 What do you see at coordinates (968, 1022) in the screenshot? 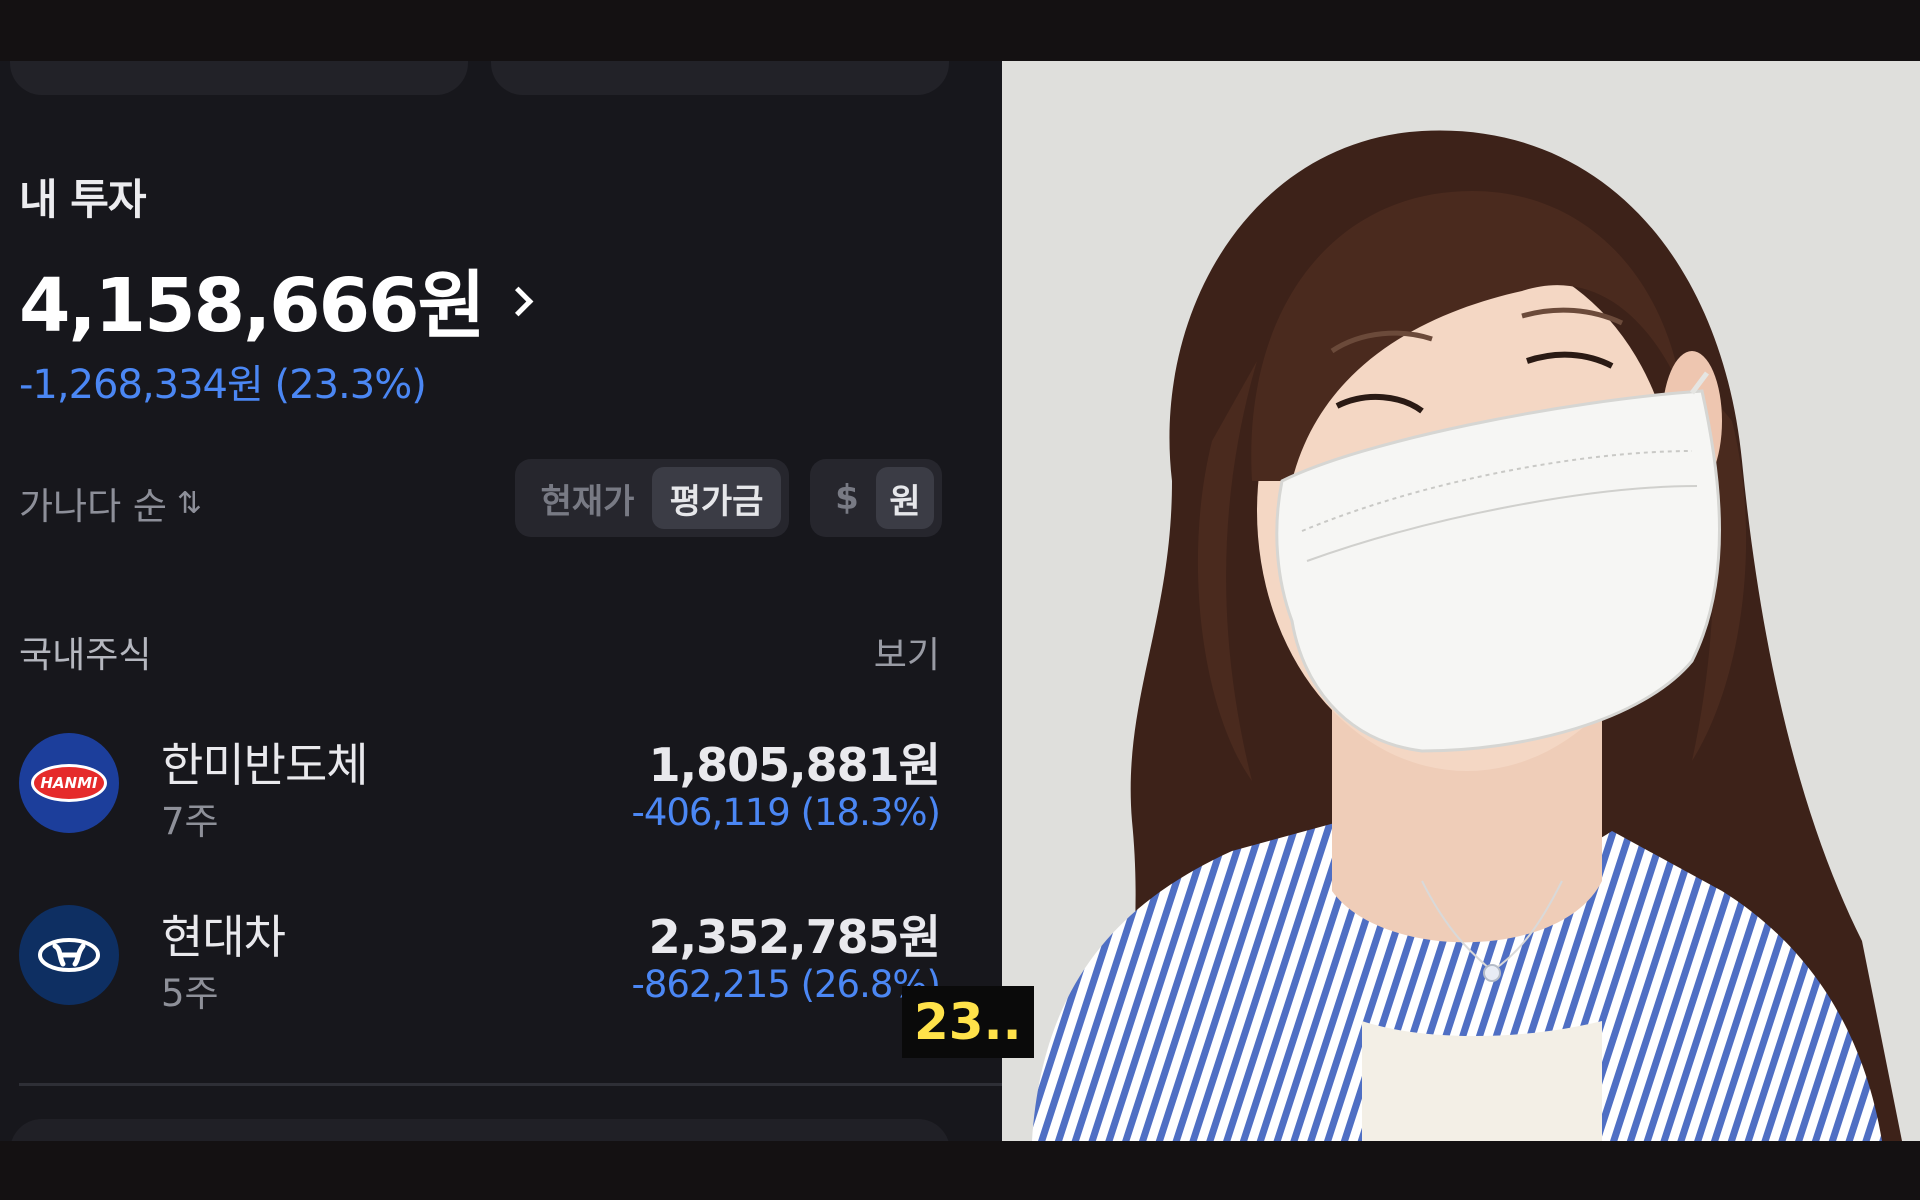
I see `subtitle-caption: 23..` at bounding box center [968, 1022].